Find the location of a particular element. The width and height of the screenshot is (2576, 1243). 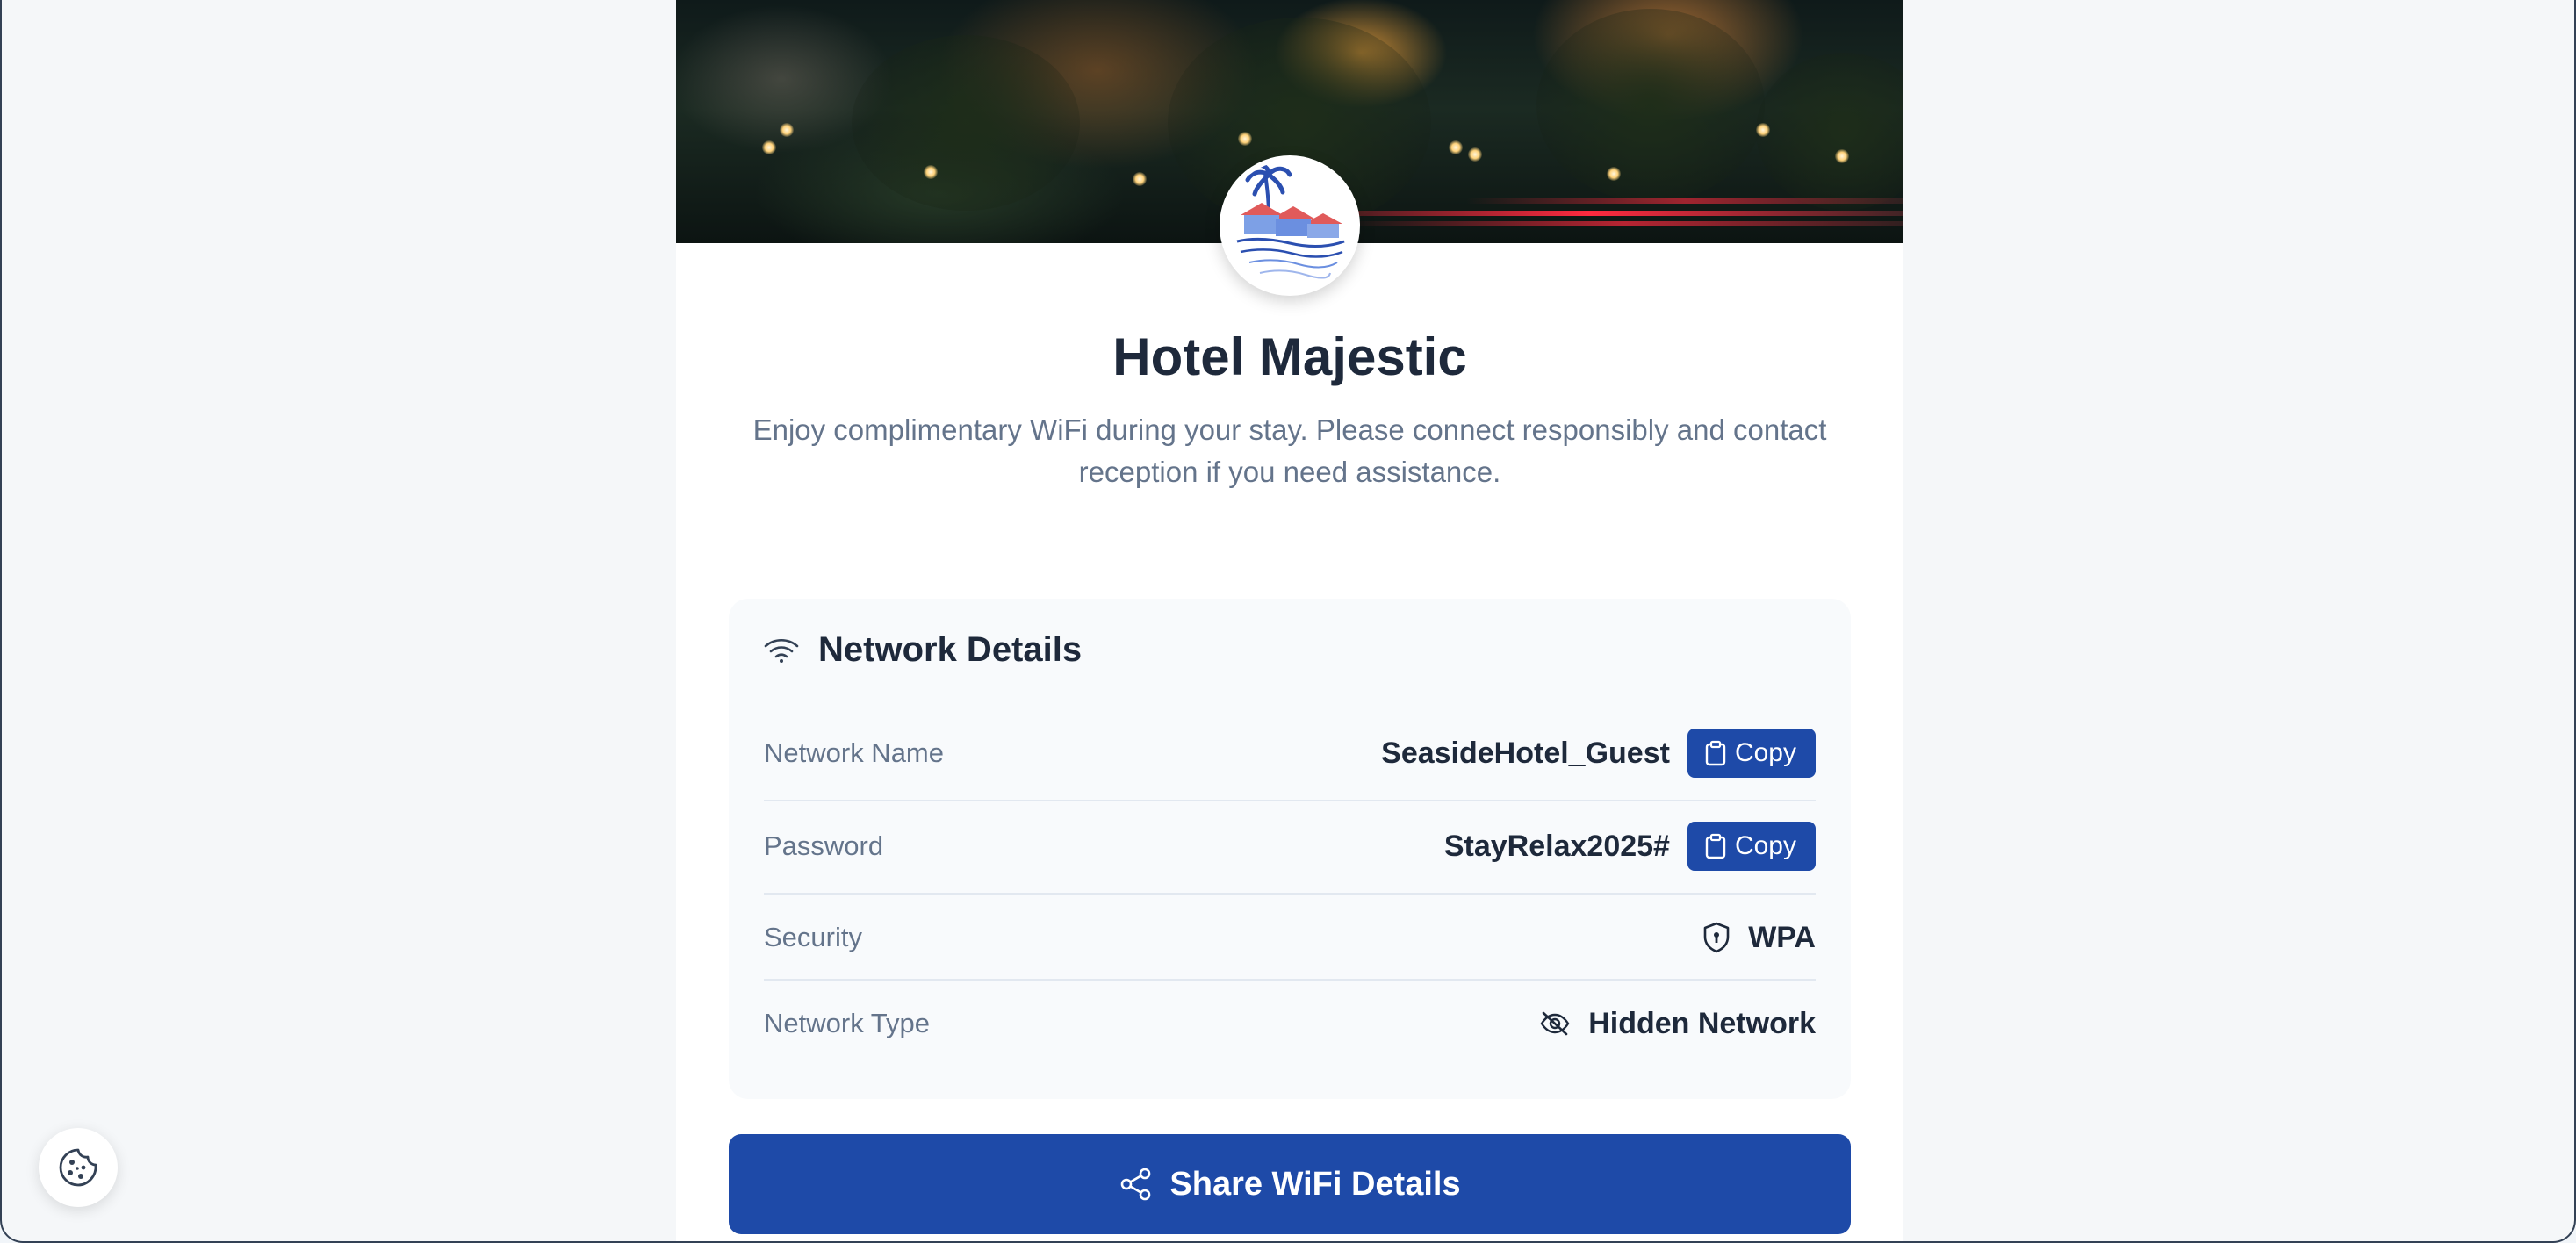

share-wifi-label: Share WiFi Details is located at coordinates (1315, 1184).